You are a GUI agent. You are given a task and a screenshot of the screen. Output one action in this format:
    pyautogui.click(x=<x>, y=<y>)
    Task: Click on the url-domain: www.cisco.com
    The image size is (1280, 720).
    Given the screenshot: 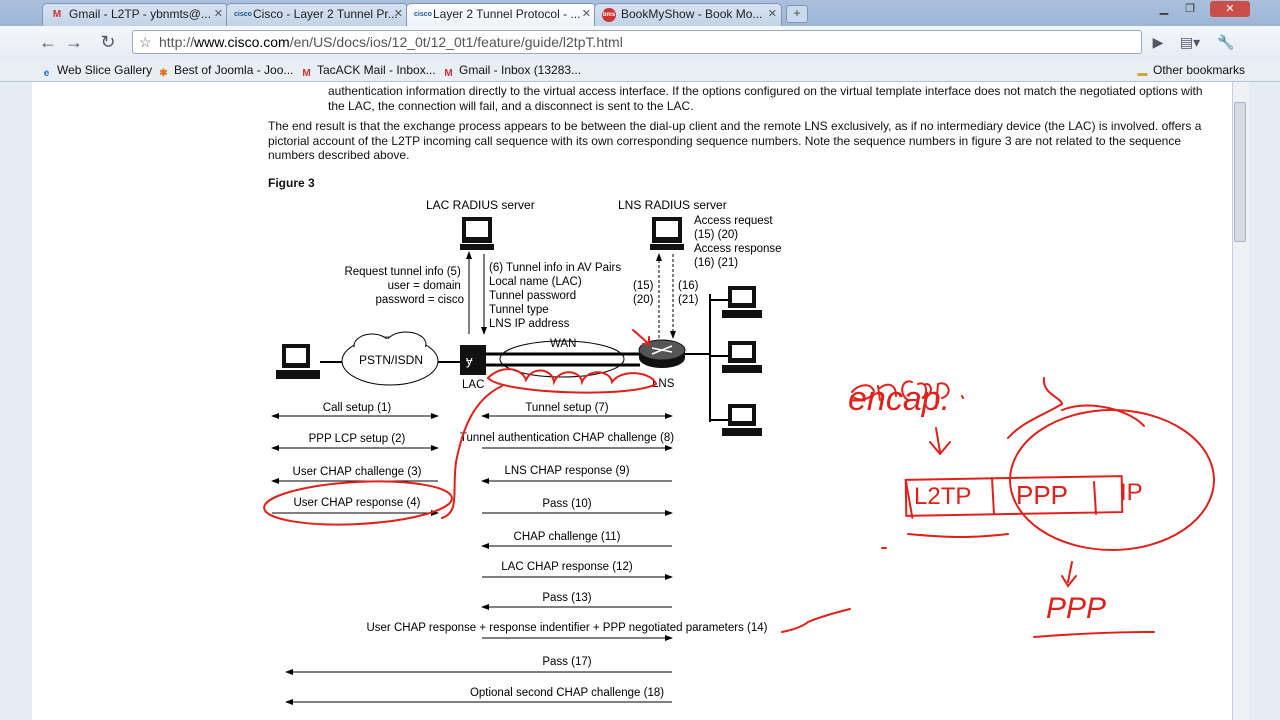 What is the action you would take?
    pyautogui.click(x=242, y=42)
    